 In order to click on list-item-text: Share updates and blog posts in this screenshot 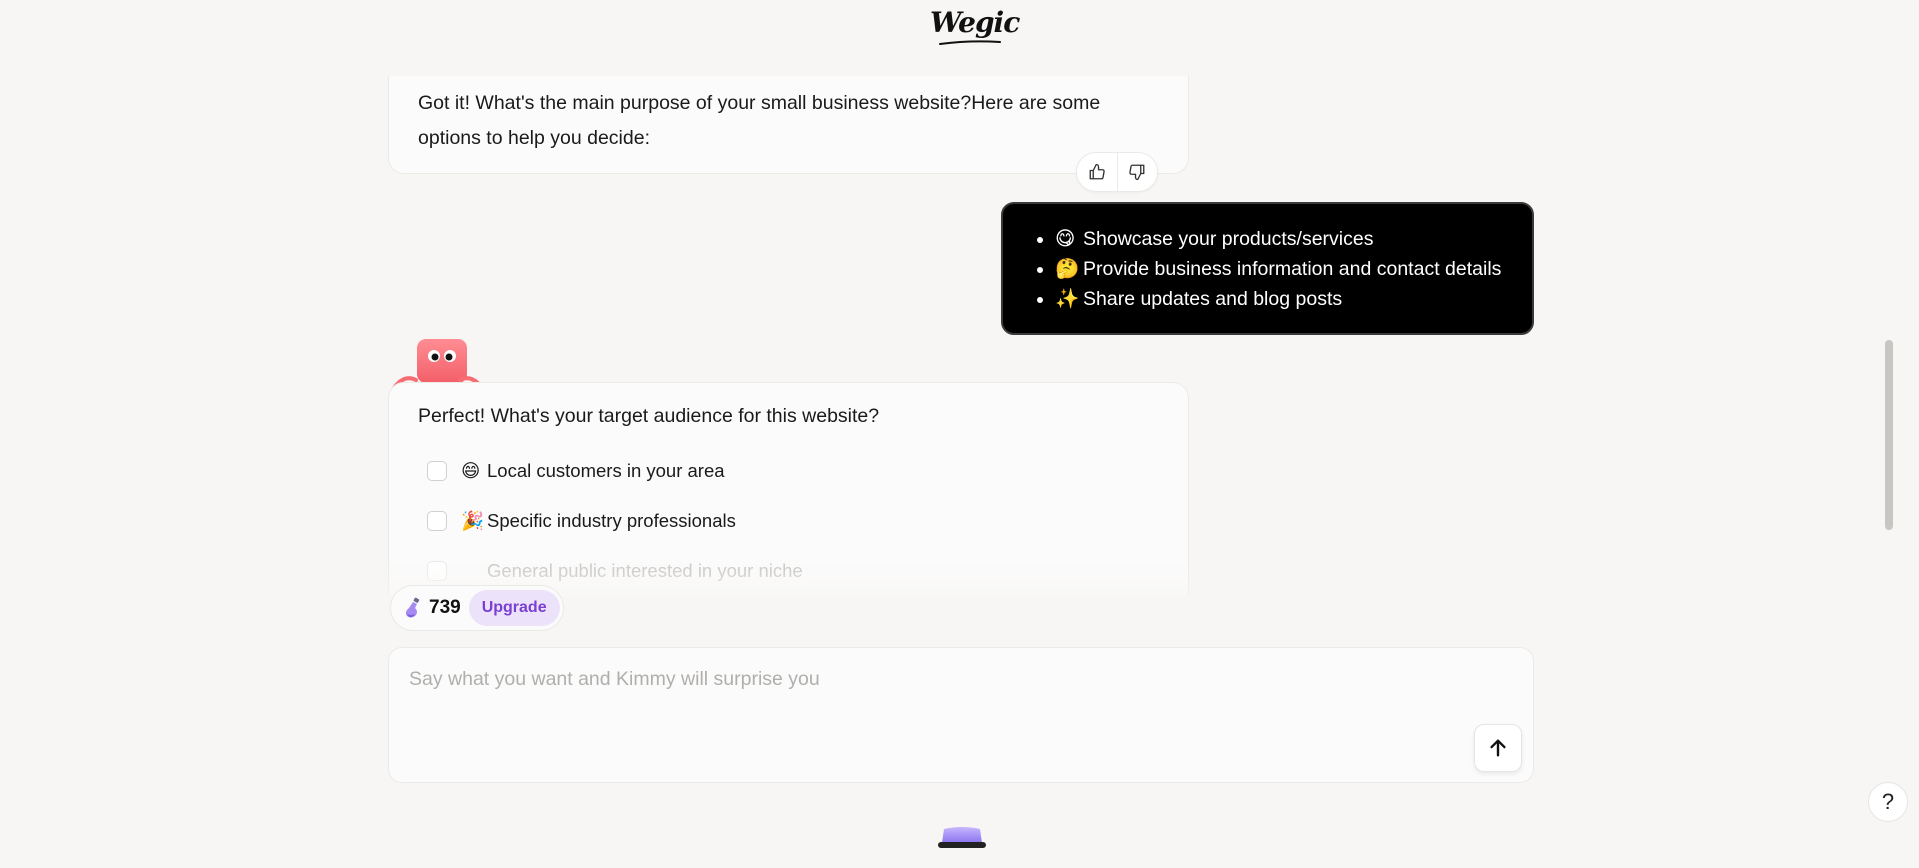, I will do `click(1213, 299)`.